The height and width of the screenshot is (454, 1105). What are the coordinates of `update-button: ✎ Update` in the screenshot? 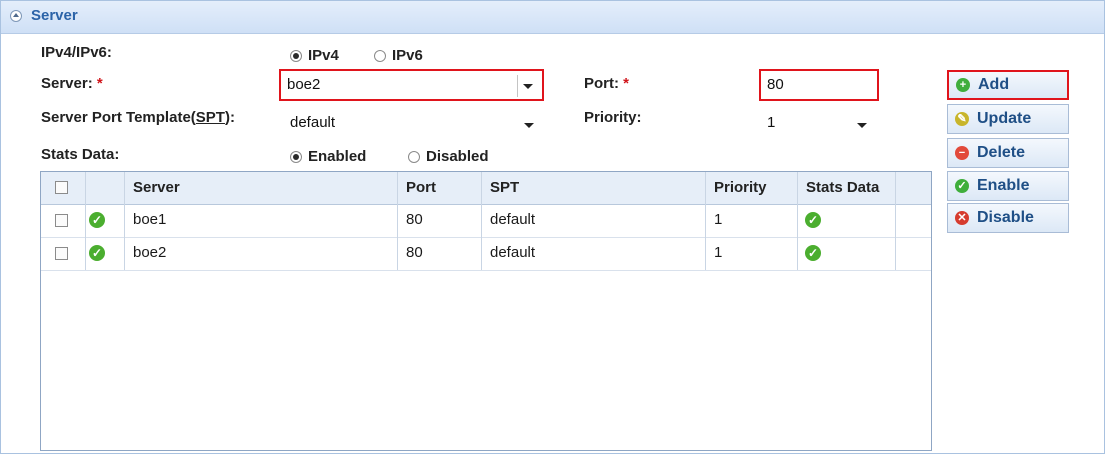 It's located at (1008, 119).